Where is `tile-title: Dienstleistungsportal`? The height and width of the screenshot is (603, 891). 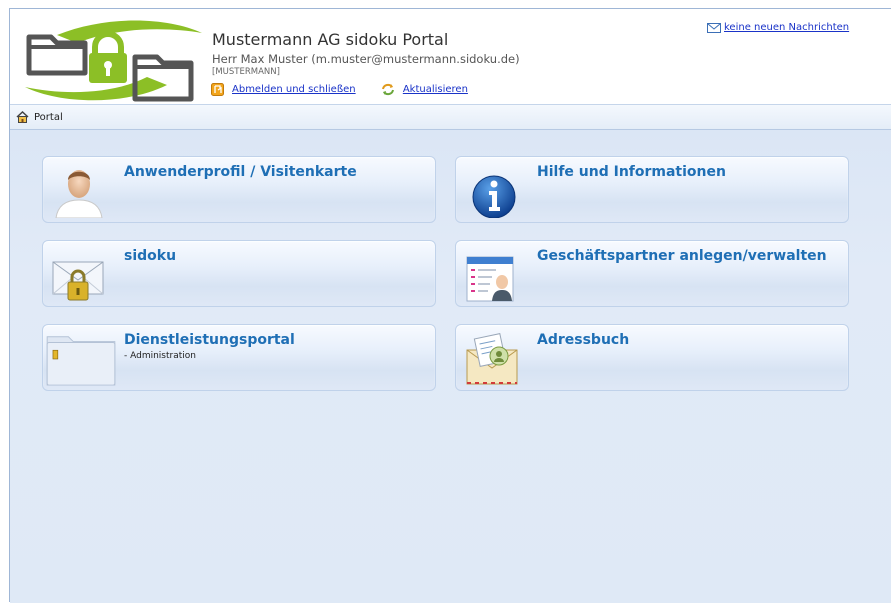 tile-title: Dienstleistungsportal is located at coordinates (209, 340).